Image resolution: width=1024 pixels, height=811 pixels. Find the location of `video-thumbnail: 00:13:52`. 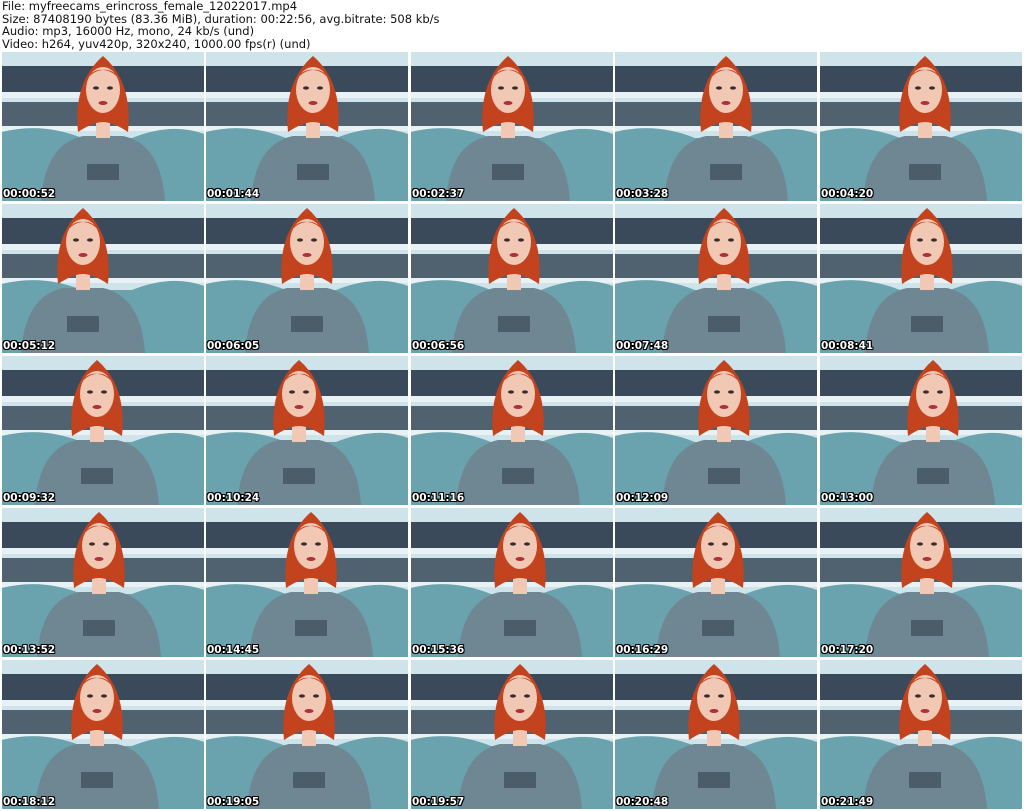

video-thumbnail: 00:13:52 is located at coordinates (103, 582).